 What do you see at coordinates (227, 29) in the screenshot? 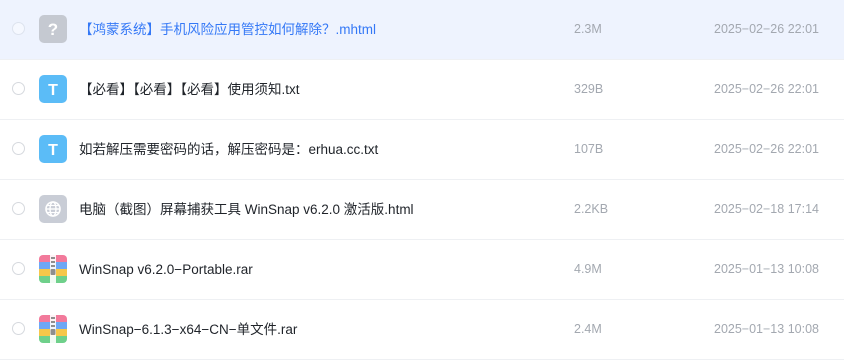
I see `file-name: 【鸿蒙系统】手机风险应用管控如何解除？.mhtml` at bounding box center [227, 29].